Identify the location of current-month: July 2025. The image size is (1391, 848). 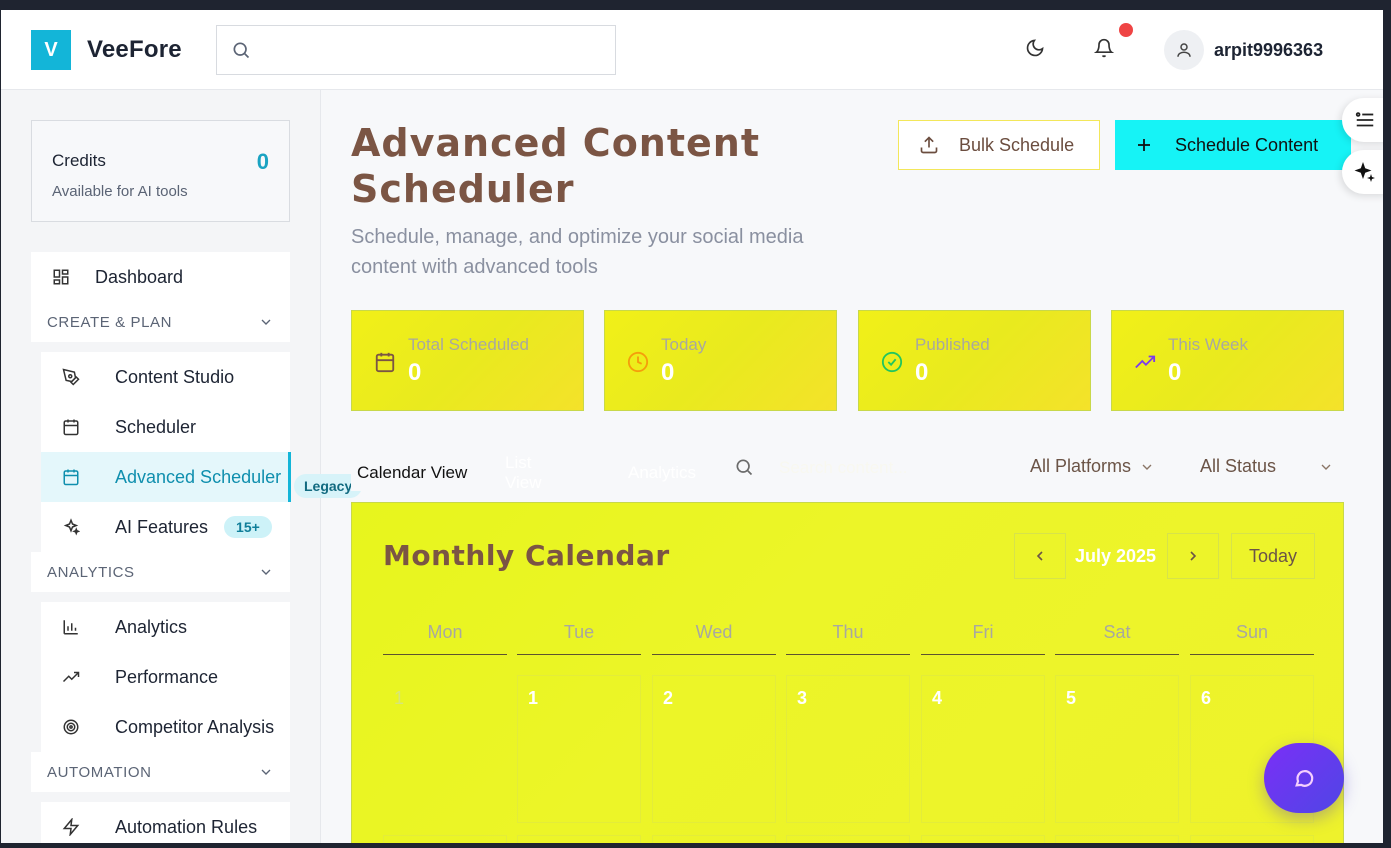
(1116, 556).